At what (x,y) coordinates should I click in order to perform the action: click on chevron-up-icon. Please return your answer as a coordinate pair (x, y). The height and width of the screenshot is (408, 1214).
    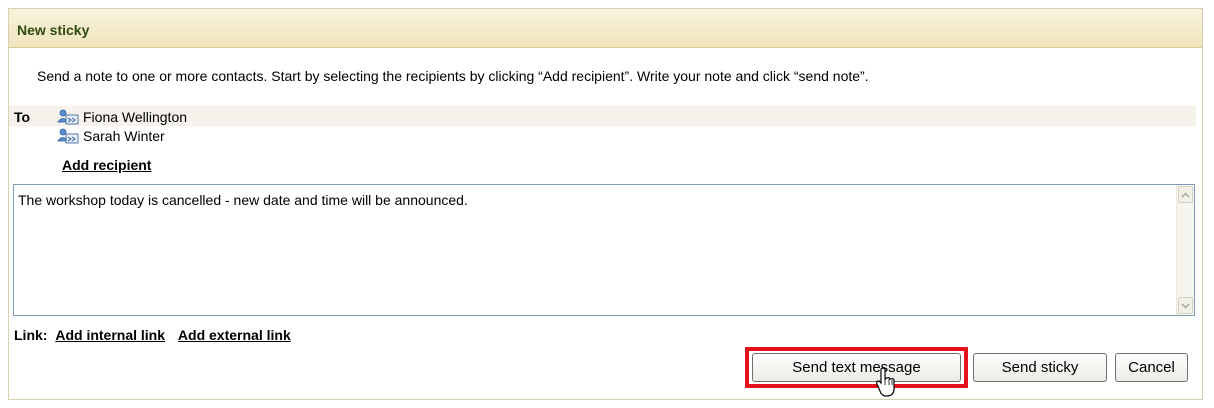
    Looking at the image, I should click on (1185, 194).